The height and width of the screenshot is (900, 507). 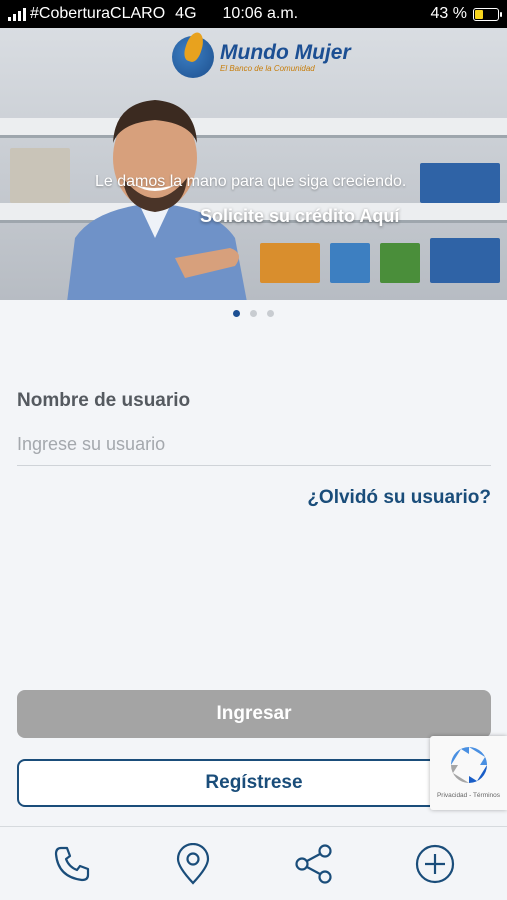 I want to click on phone-button, so click(x=72, y=864).